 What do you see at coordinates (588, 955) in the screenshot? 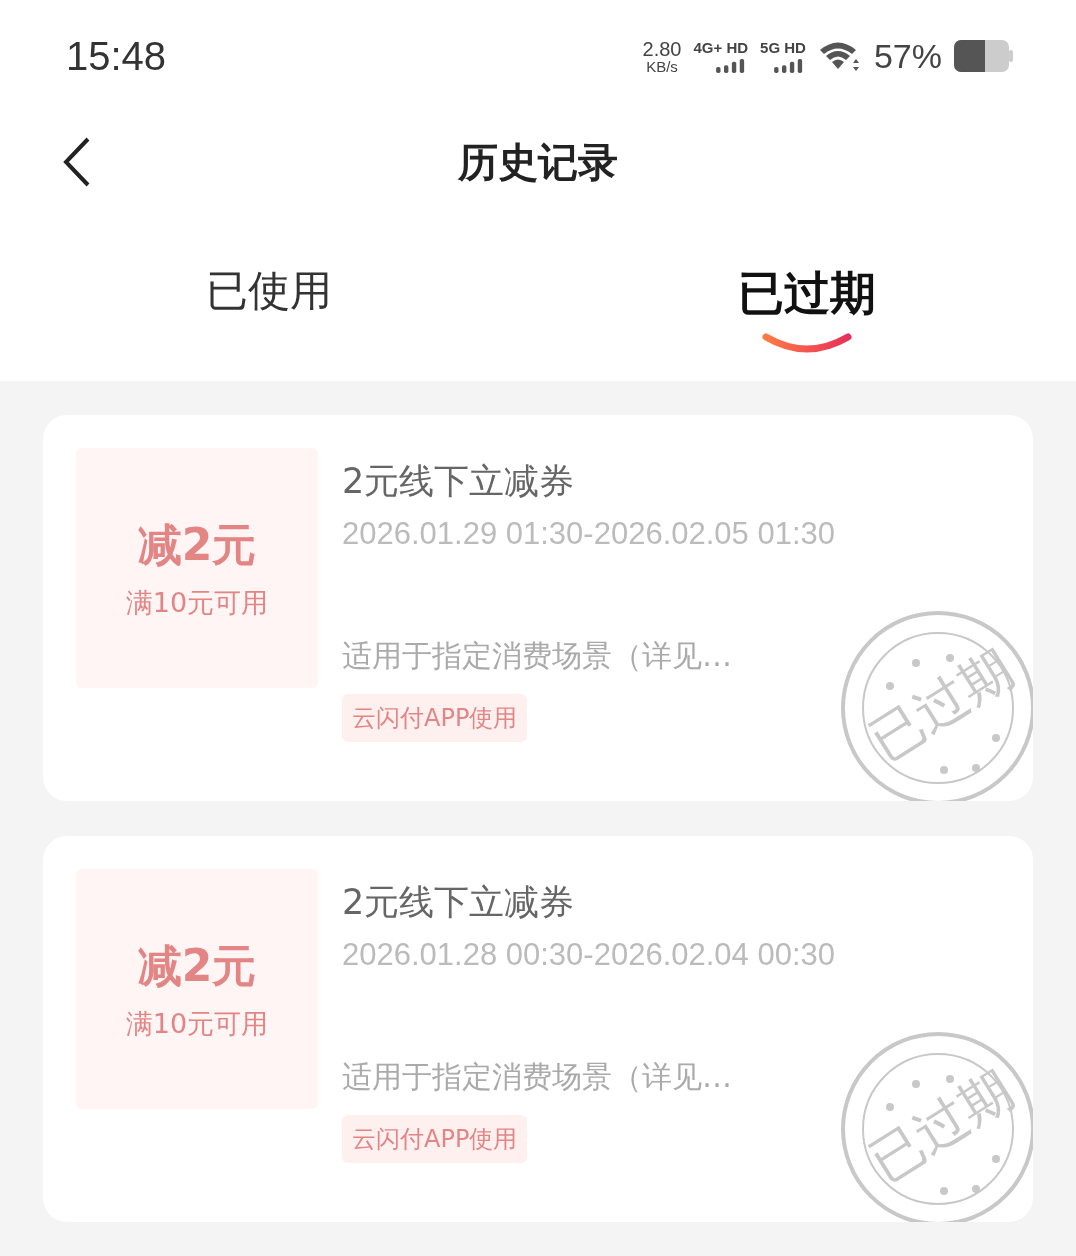
I see `validity-period: 2026.01.28 00:30-2026.02.04 00:30` at bounding box center [588, 955].